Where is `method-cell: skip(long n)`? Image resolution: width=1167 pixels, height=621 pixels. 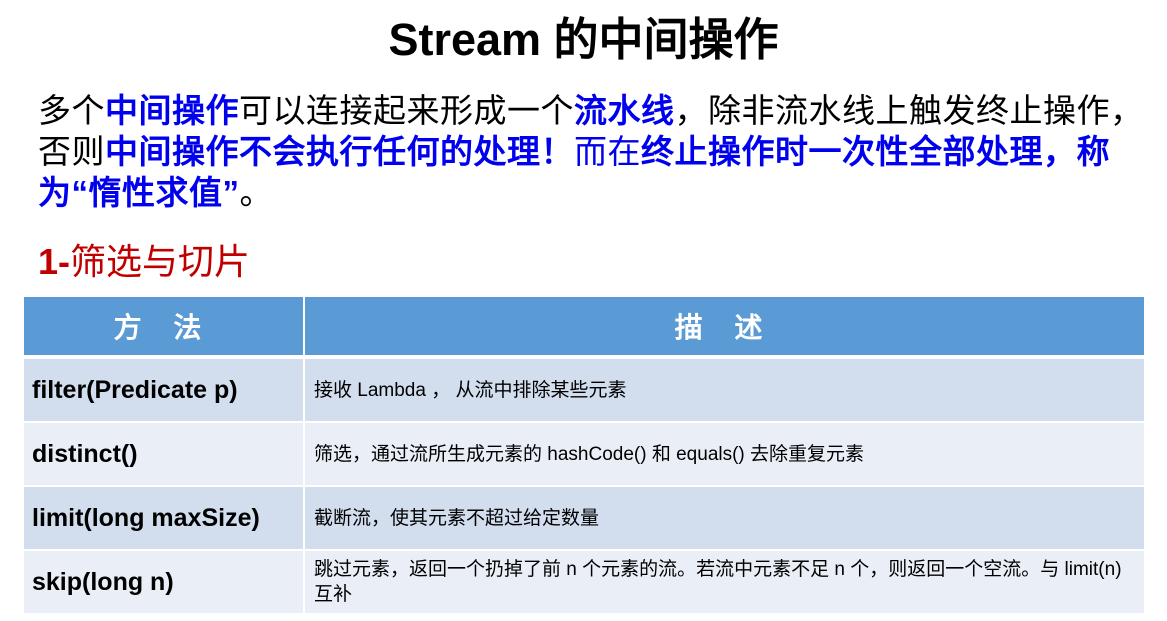
method-cell: skip(long n) is located at coordinates (164, 582).